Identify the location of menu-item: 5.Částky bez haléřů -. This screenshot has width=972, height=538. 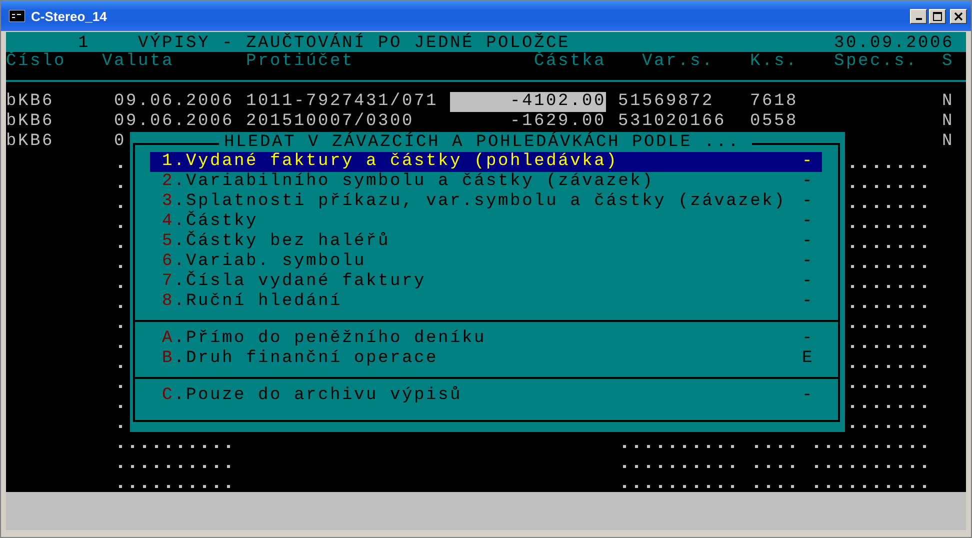
(486, 242).